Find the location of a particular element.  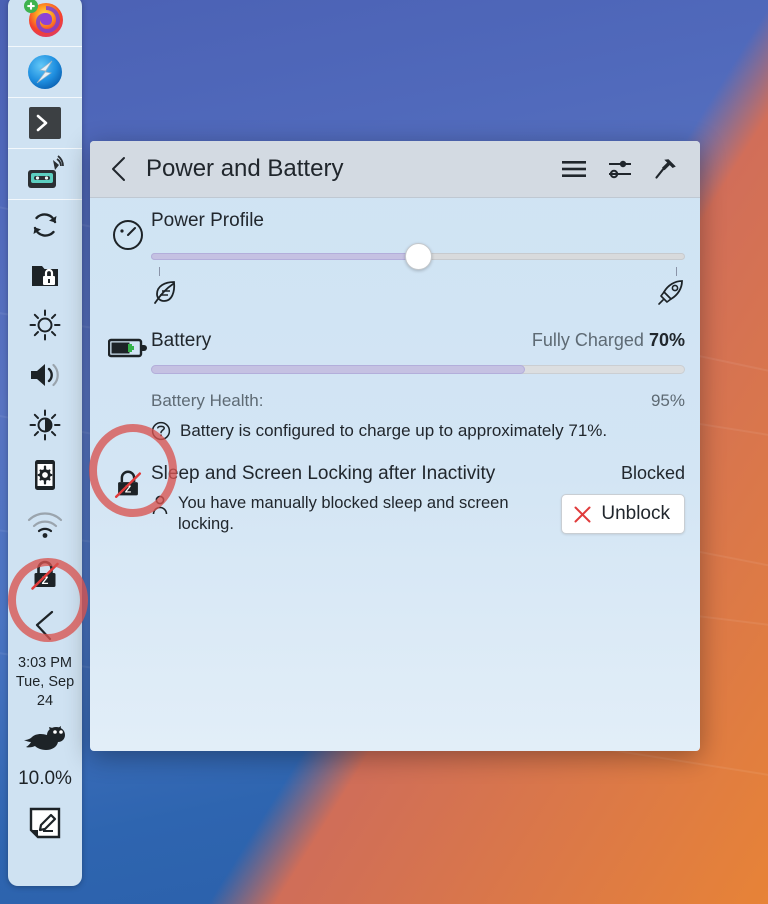

battery-health-line: Battery Health: 95% is located at coordinates (418, 401).